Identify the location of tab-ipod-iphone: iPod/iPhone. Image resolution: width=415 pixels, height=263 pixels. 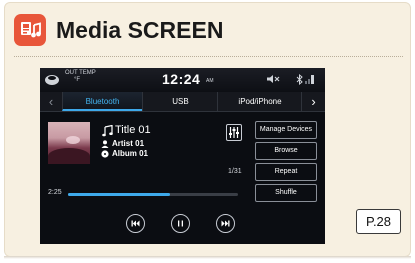
(259, 101).